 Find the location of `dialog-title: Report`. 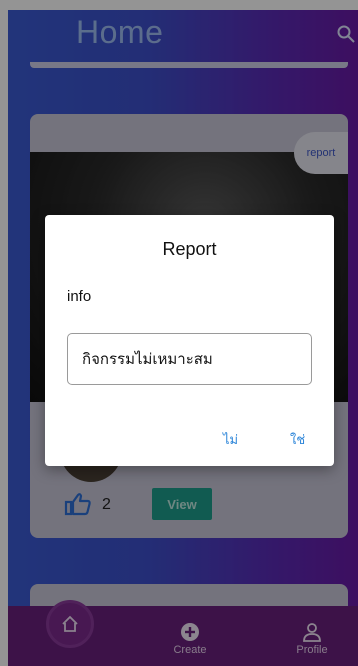

dialog-title: Report is located at coordinates (189, 249).